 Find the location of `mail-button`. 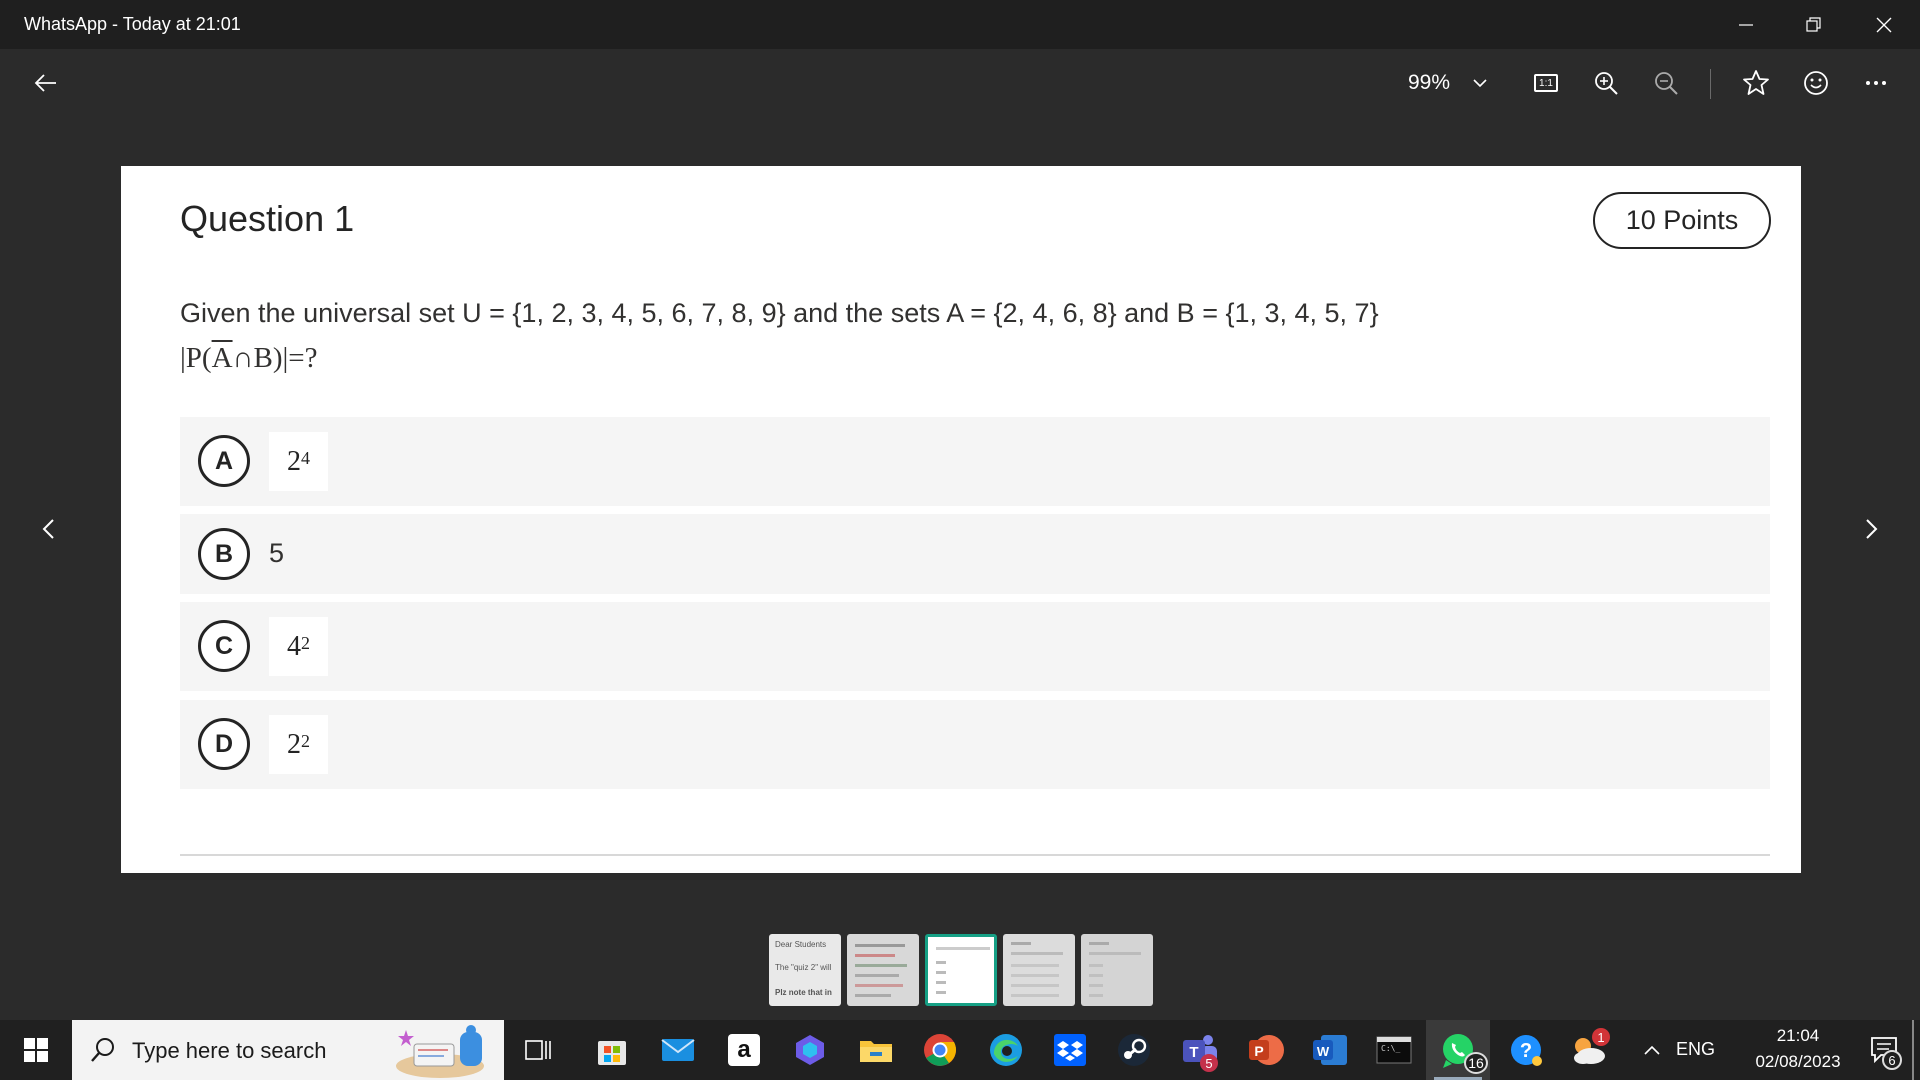

mail-button is located at coordinates (678, 1050).